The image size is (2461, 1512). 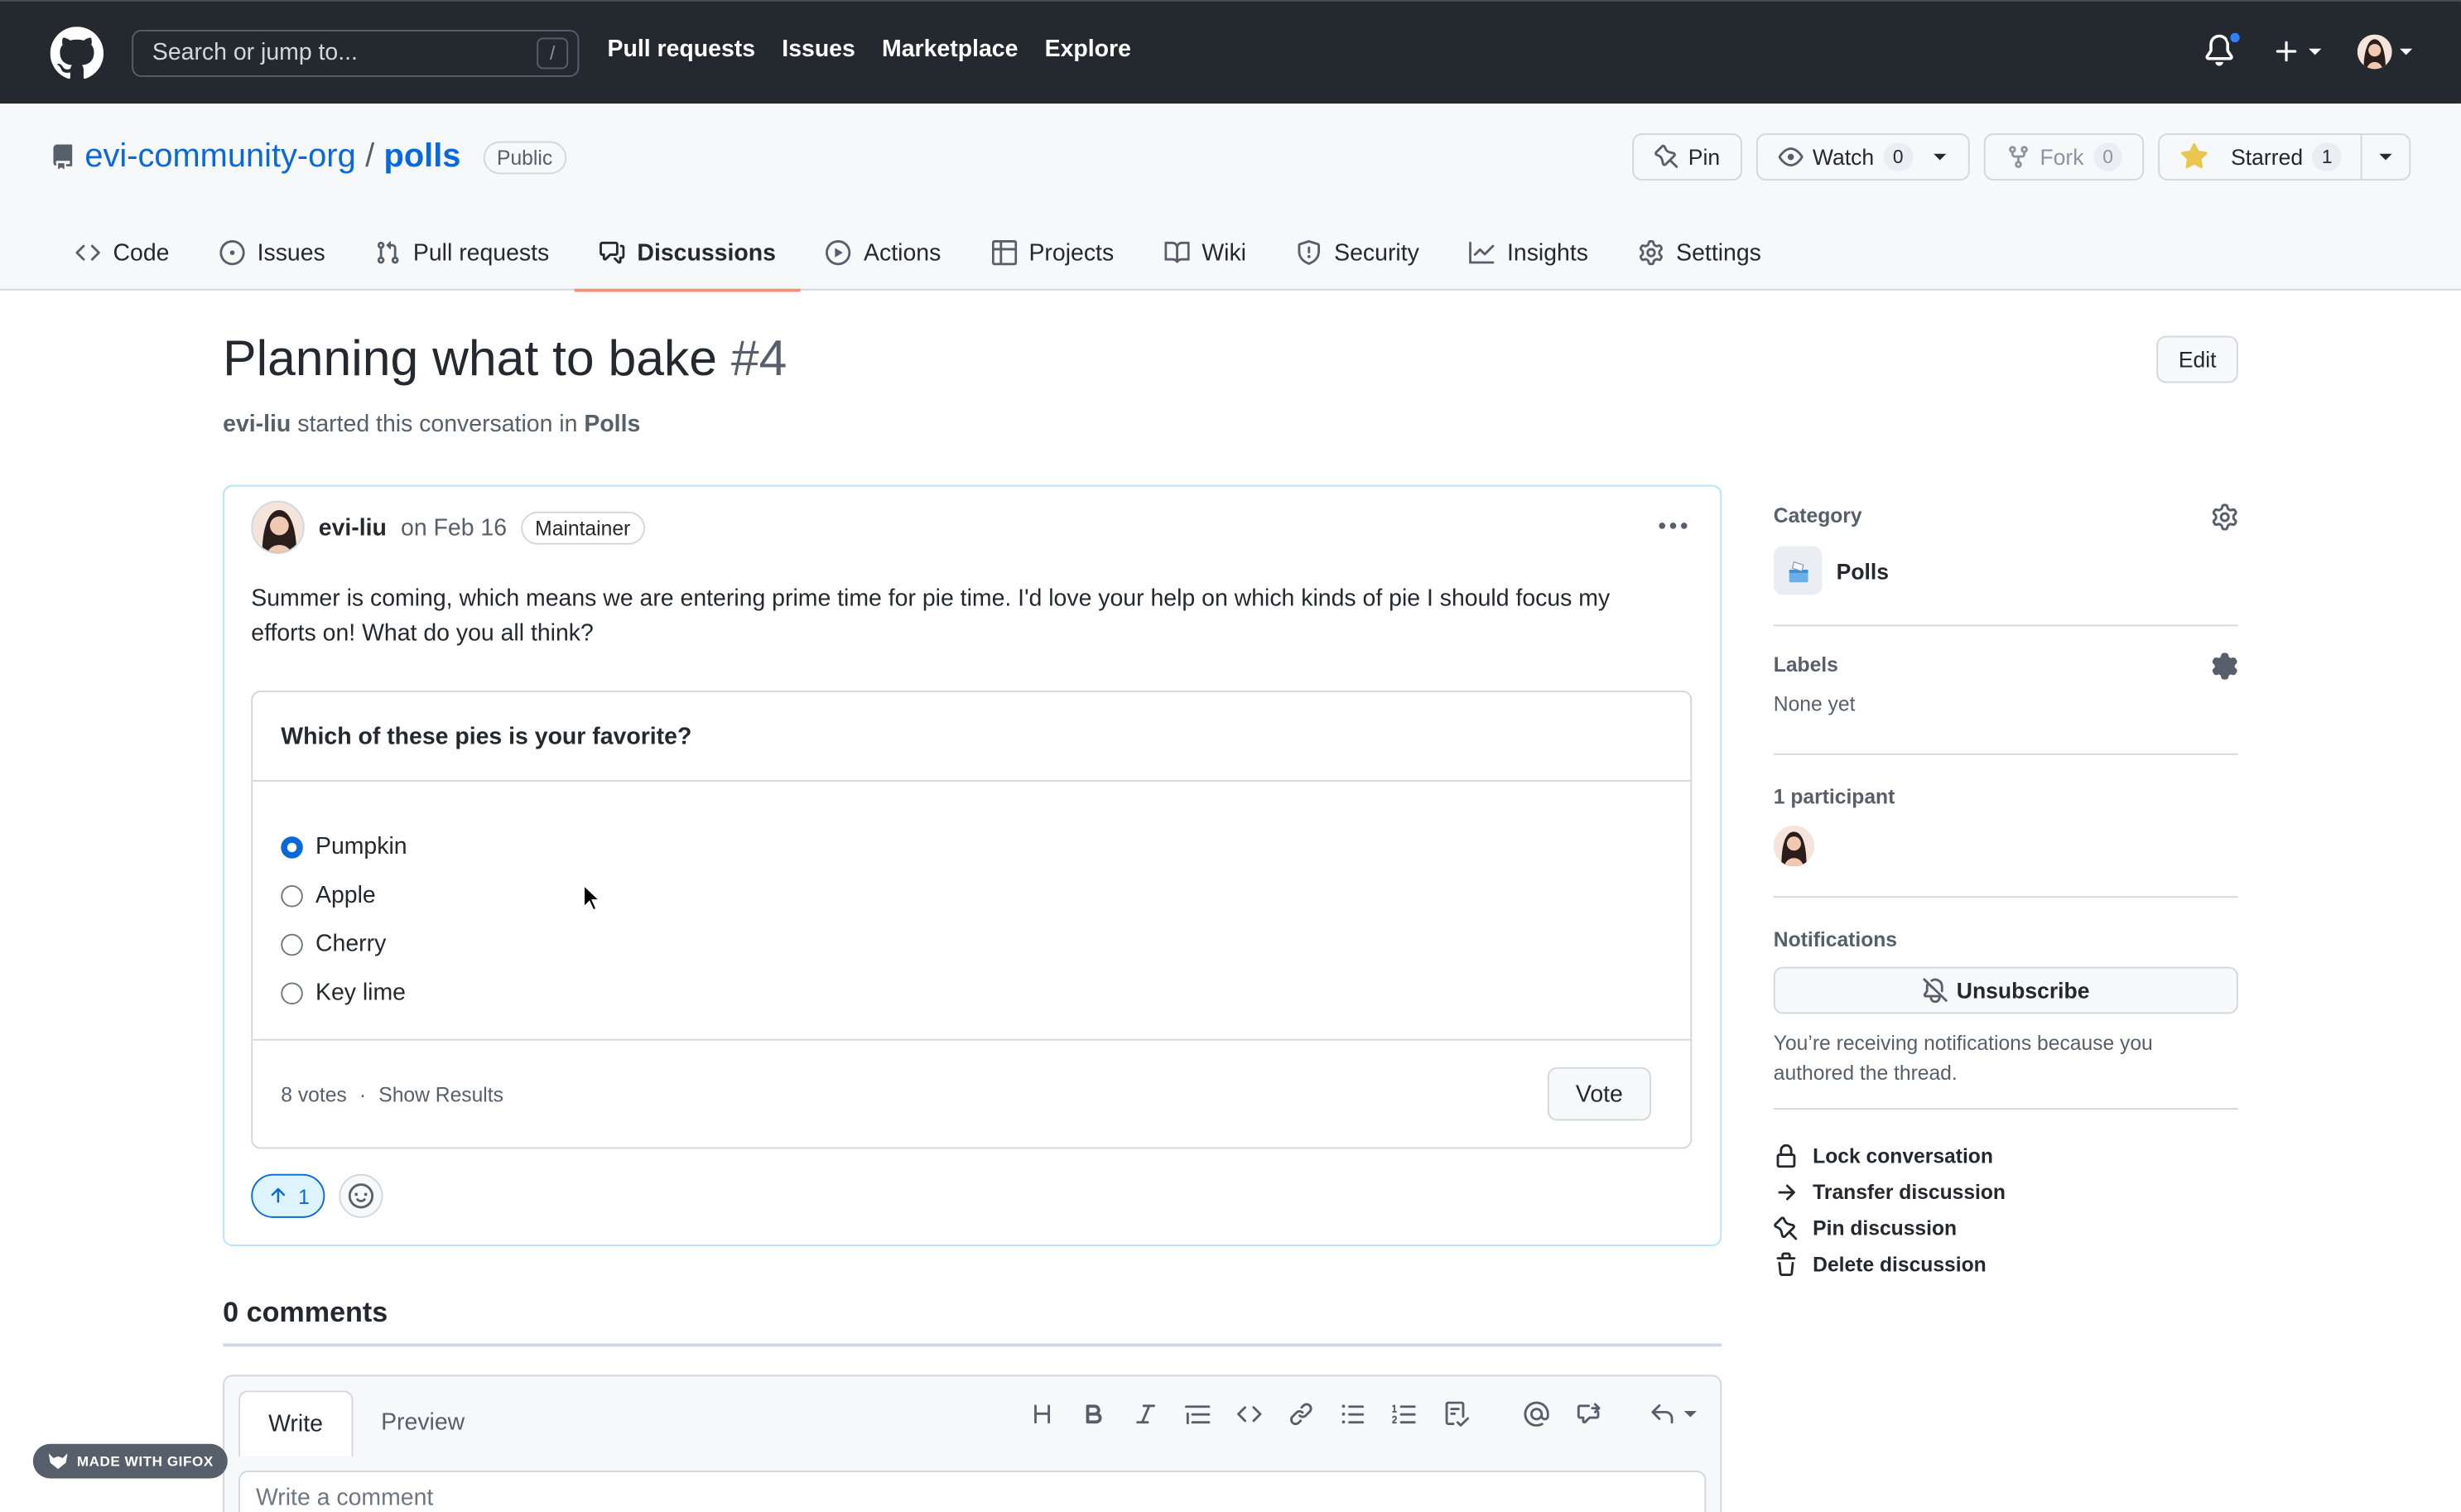 I want to click on radio-selected, so click(x=292, y=846).